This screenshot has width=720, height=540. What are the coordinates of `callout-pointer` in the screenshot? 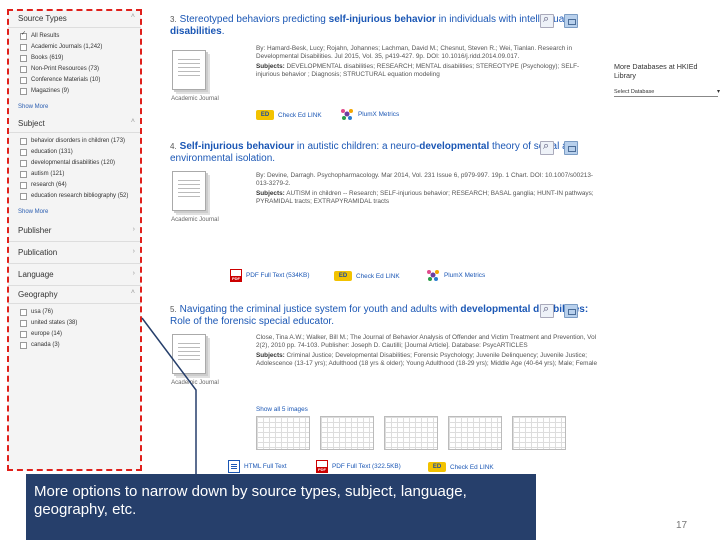 It's located at (169, 395).